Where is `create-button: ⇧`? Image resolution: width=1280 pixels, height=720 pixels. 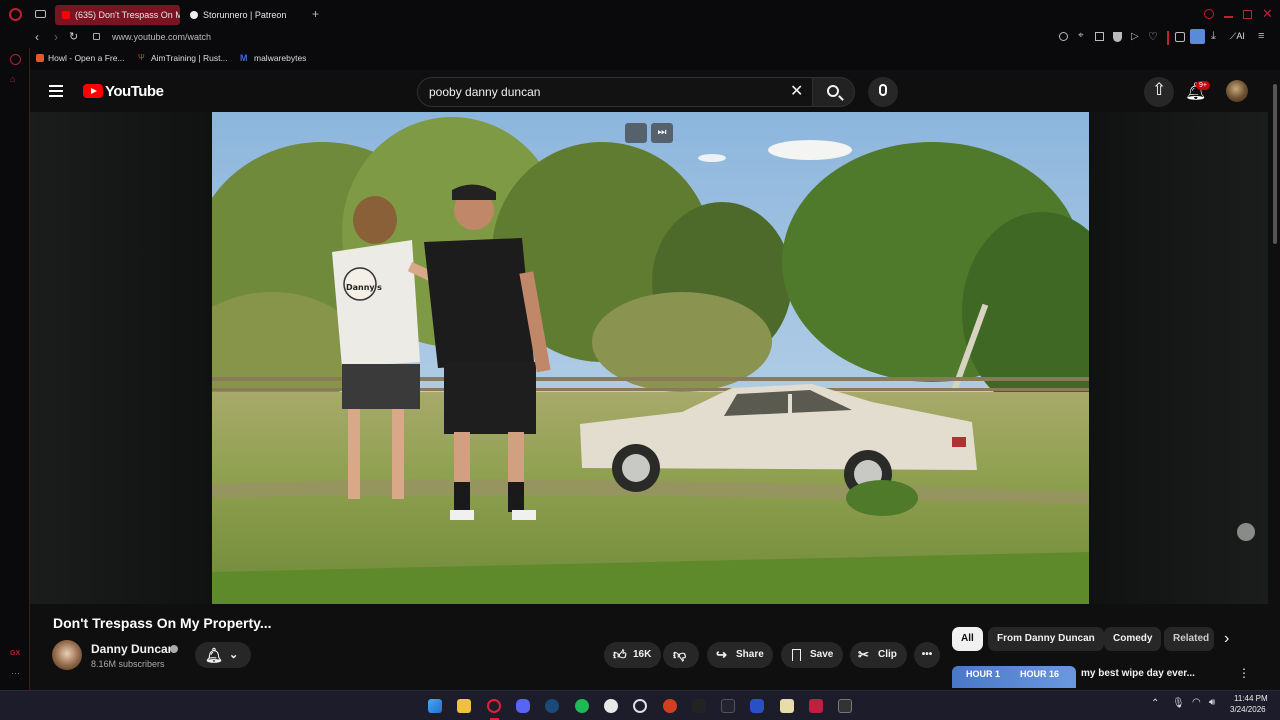 create-button: ⇧ is located at coordinates (1159, 92).